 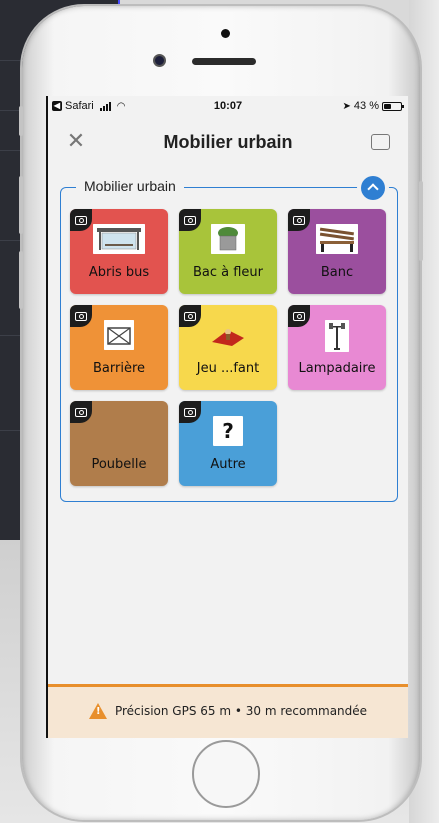 What do you see at coordinates (346, 106) in the screenshot?
I see `location-arrow-icon: ➤` at bounding box center [346, 106].